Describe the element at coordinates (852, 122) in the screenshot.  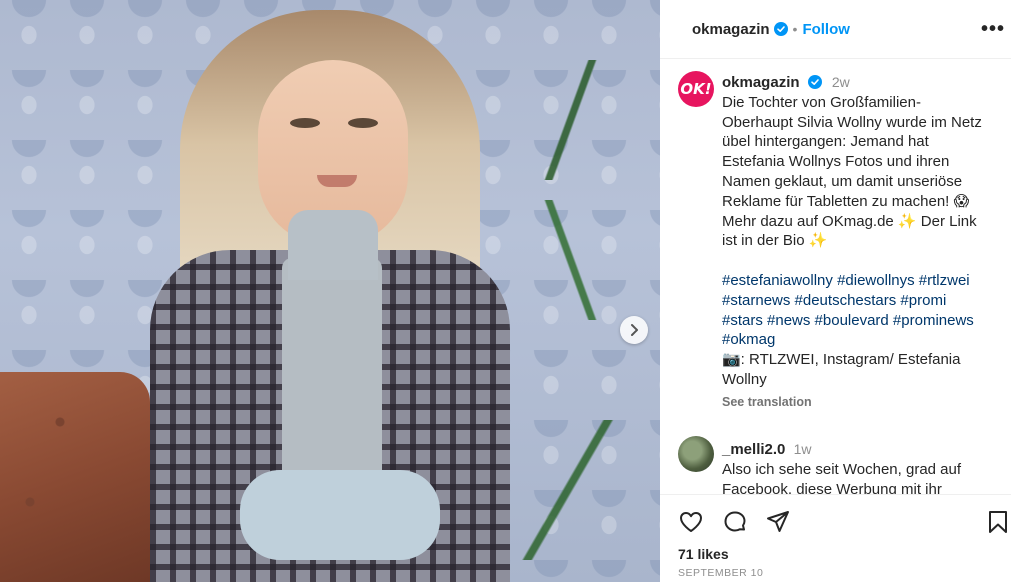
I see `caption-line: Oberhaupt Silvia Wollny wurde im Netz` at that location.